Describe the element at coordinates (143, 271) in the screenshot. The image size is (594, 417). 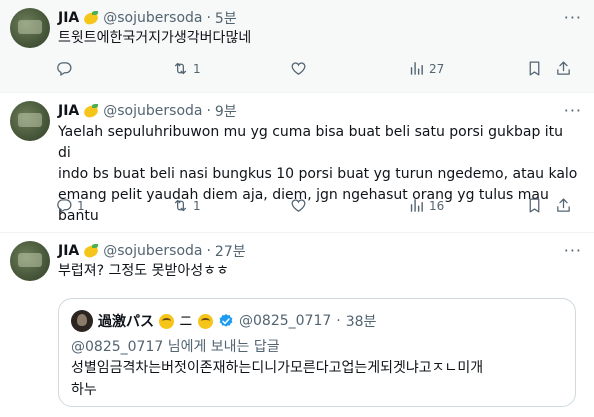
I see `tweet-text: 부럽져? 그정도 못받아성ㅎㅎ` at that location.